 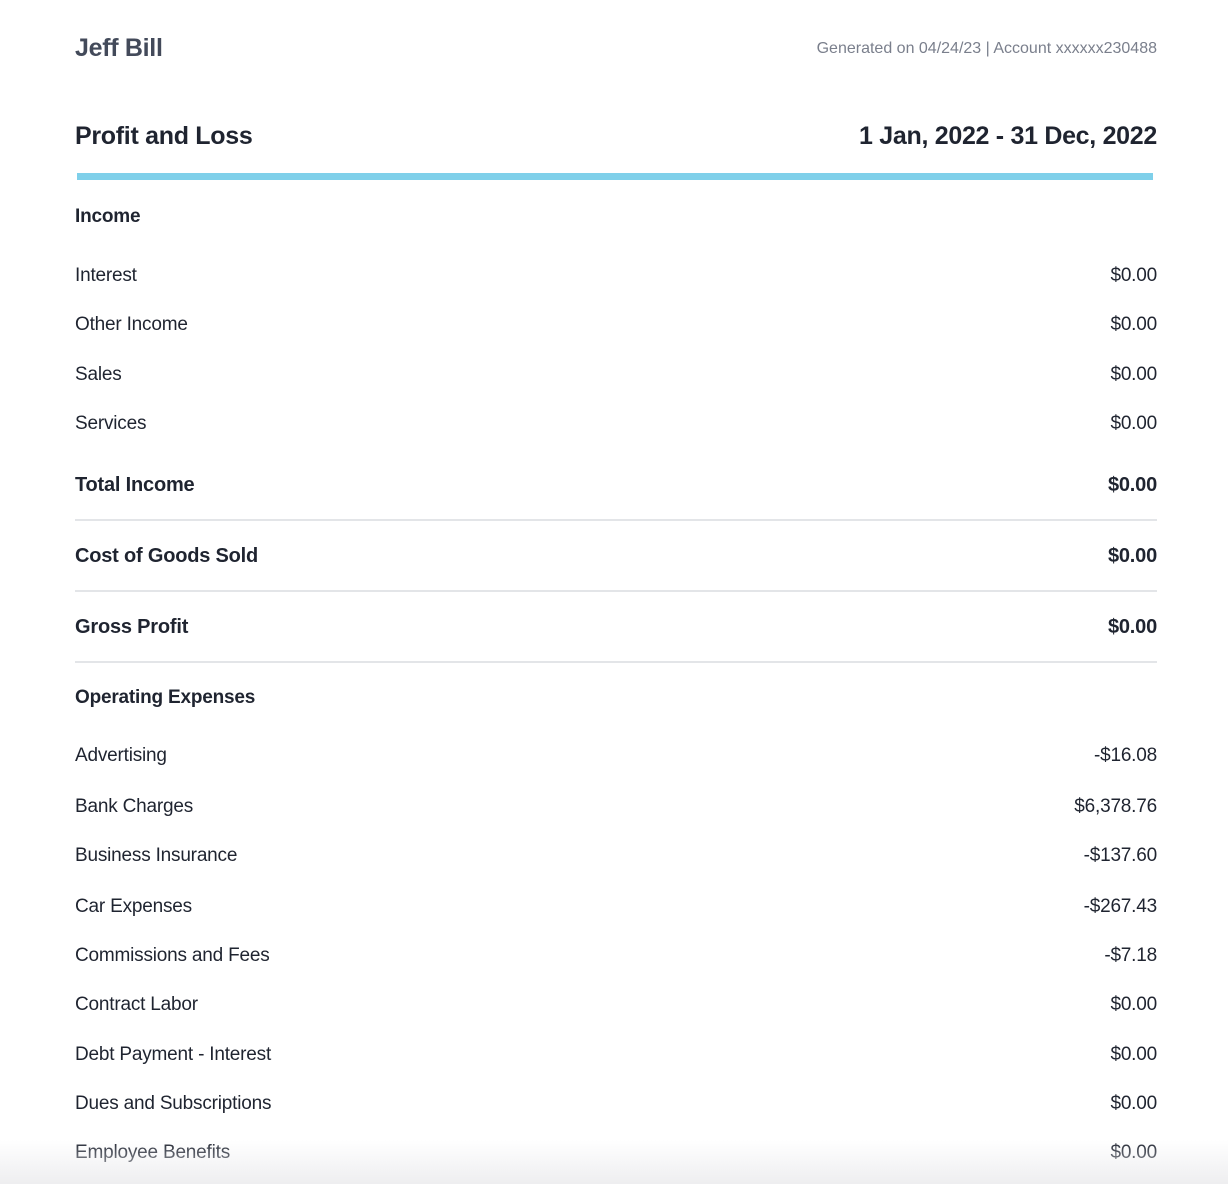 What do you see at coordinates (1008, 136) in the screenshot?
I see `report-period: 1 Jan, 2022 - 31 Dec, 2022` at bounding box center [1008, 136].